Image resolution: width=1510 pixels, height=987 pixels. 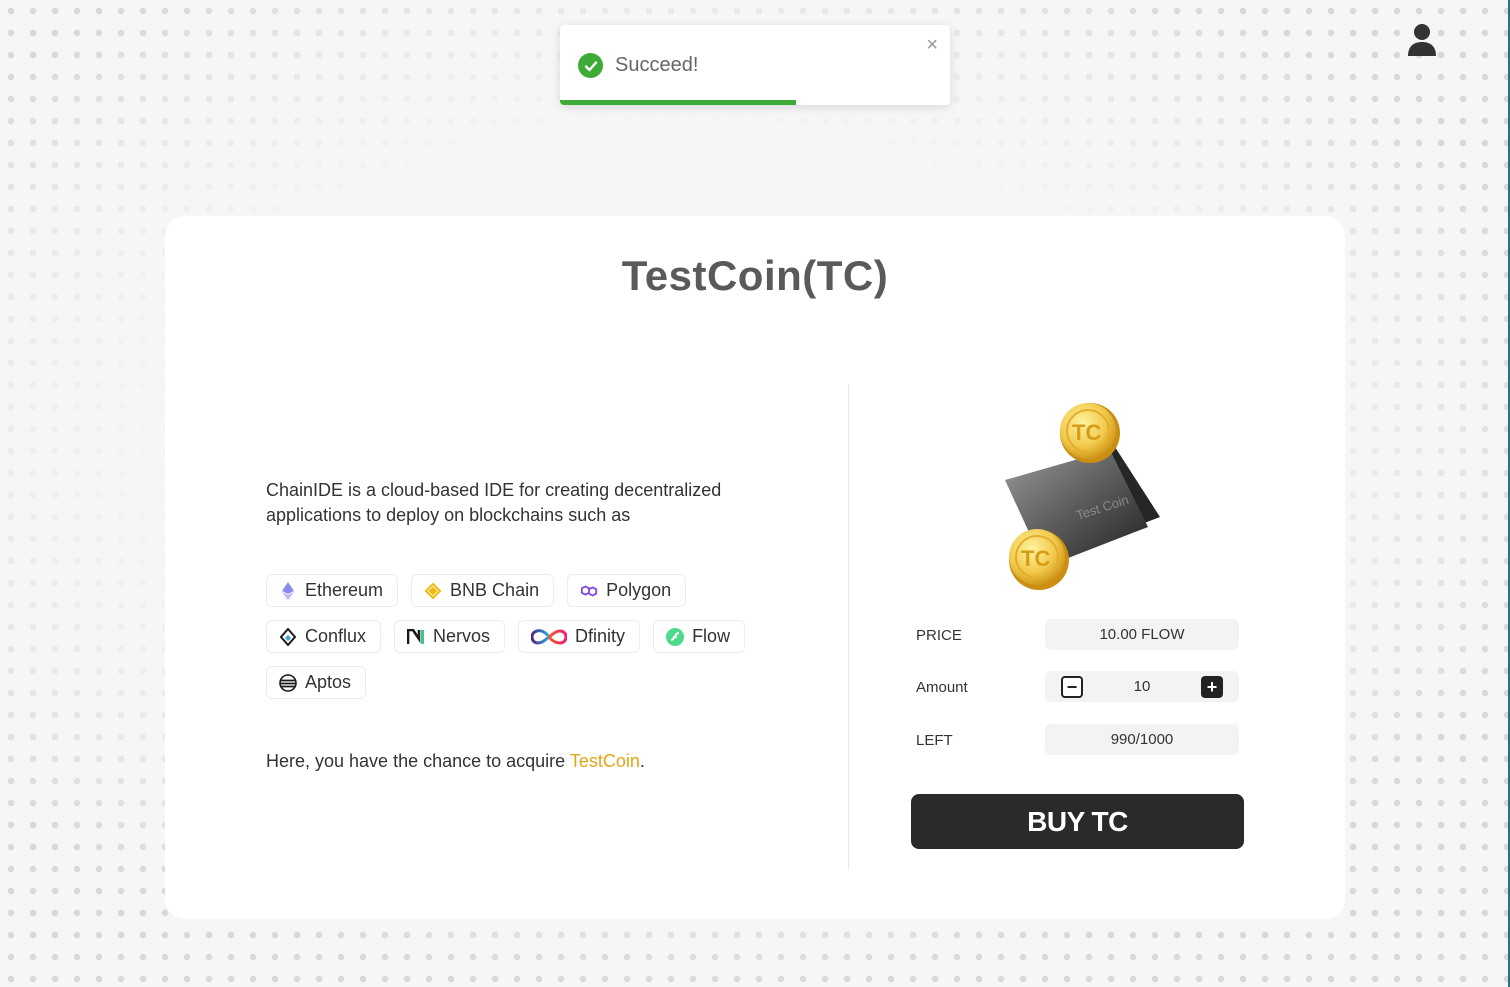 I want to click on increase-button: +, so click(x=1212, y=686).